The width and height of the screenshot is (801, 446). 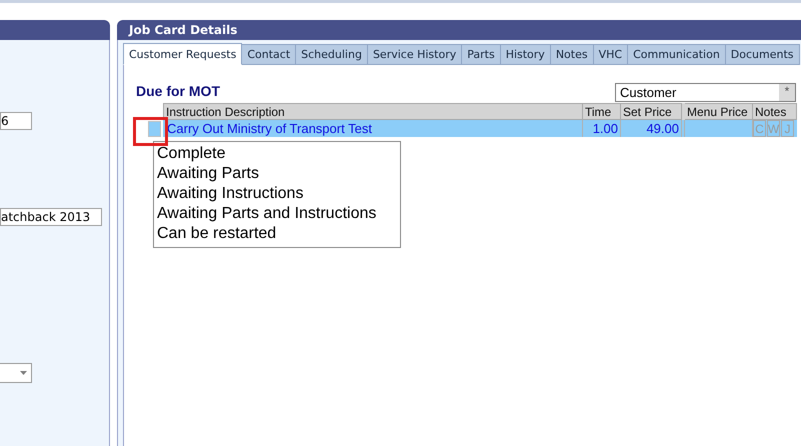 I want to click on tab: Customer Requests, so click(x=182, y=54).